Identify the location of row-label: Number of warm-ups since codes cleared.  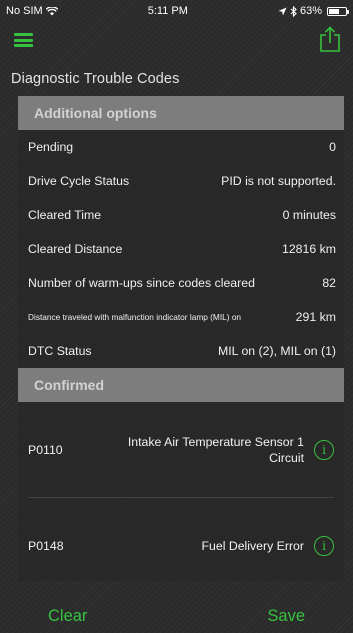
(141, 283).